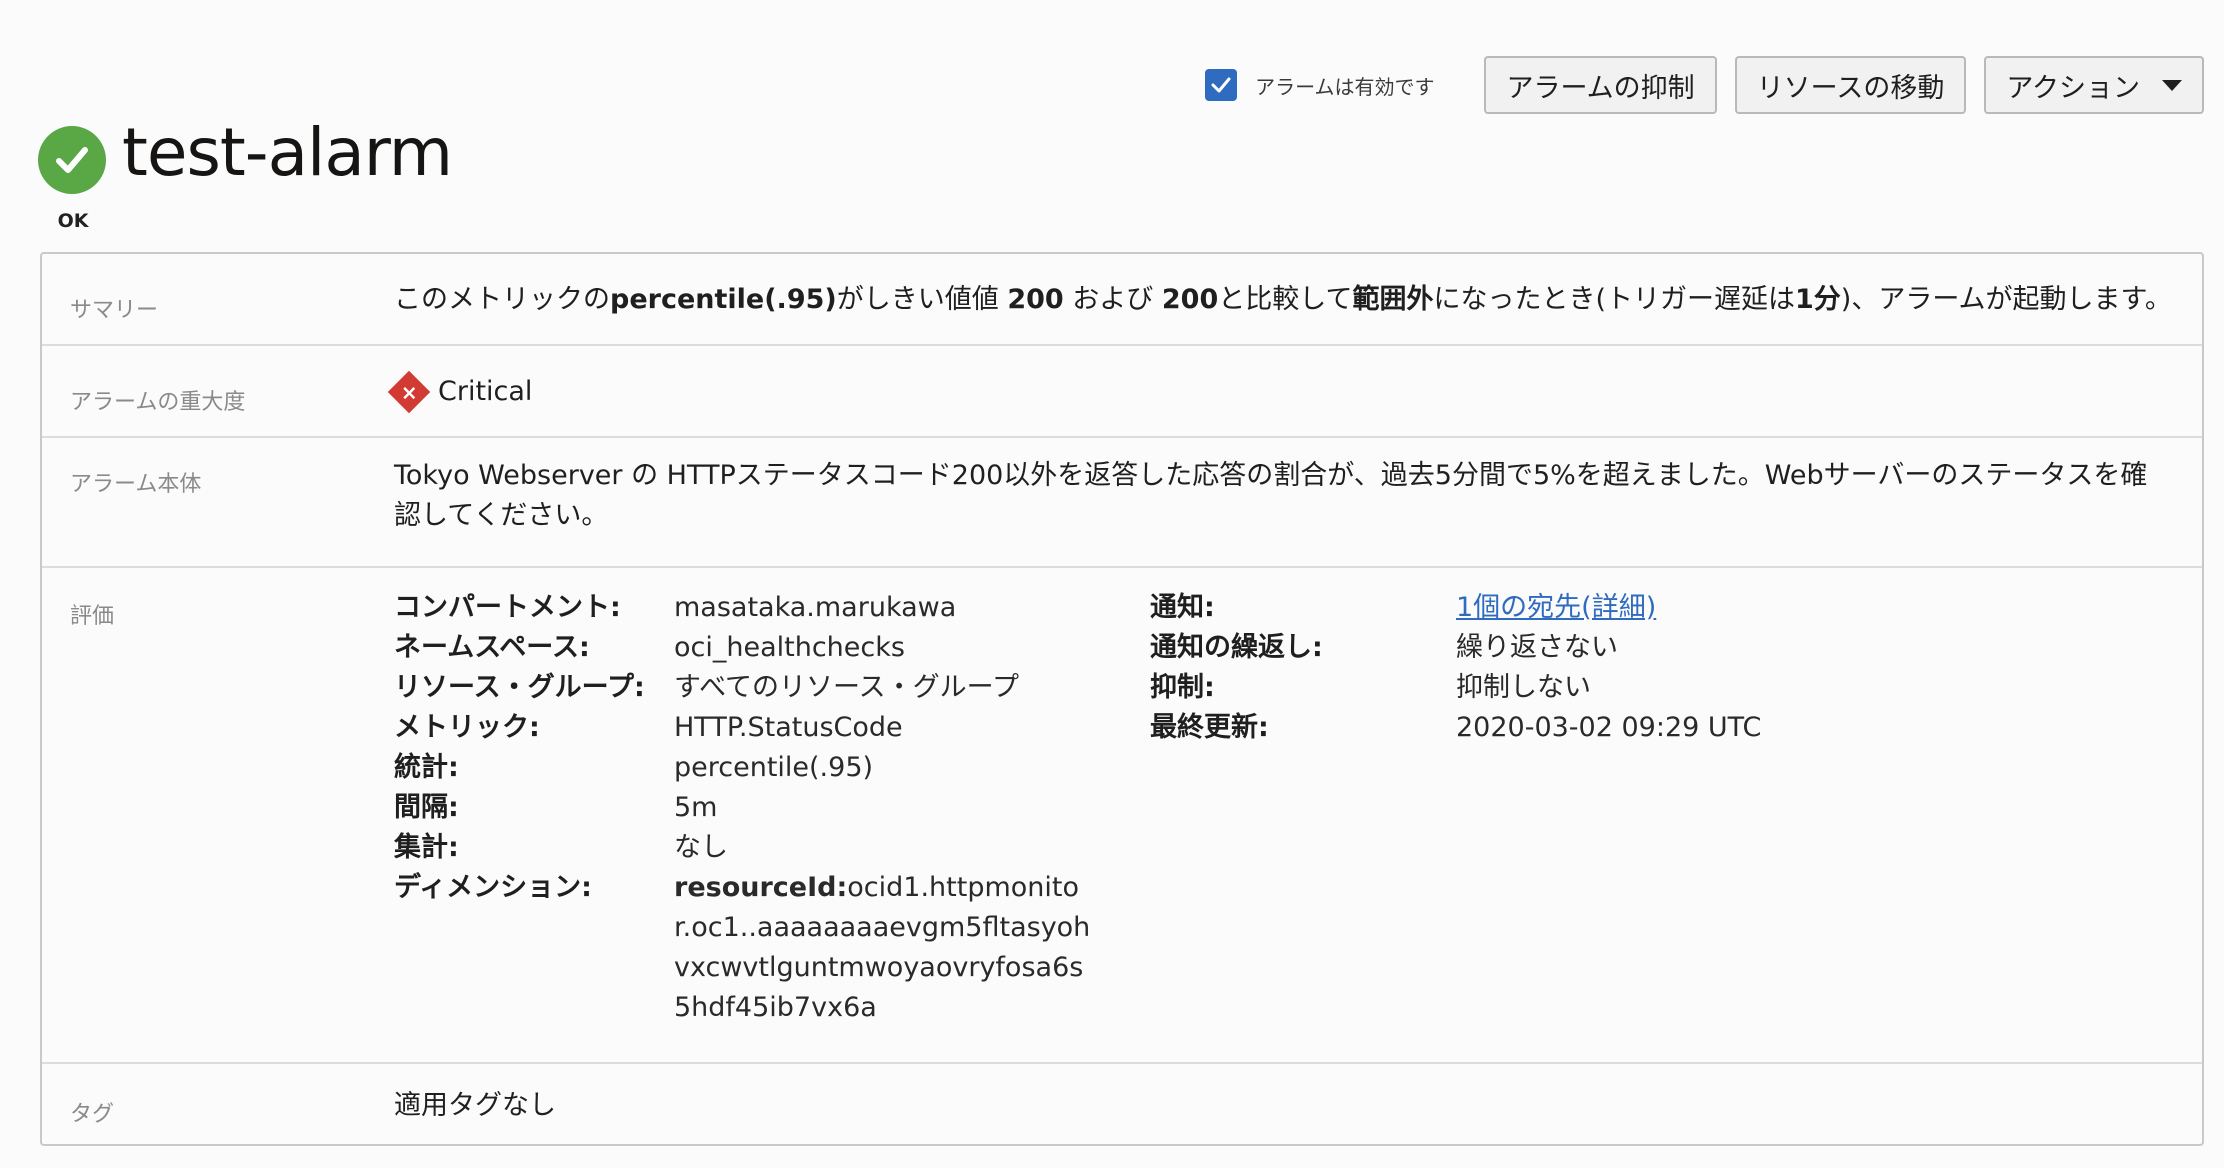 This screenshot has height=1168, width=2224. I want to click on status-indicator: OK, so click(73, 179).